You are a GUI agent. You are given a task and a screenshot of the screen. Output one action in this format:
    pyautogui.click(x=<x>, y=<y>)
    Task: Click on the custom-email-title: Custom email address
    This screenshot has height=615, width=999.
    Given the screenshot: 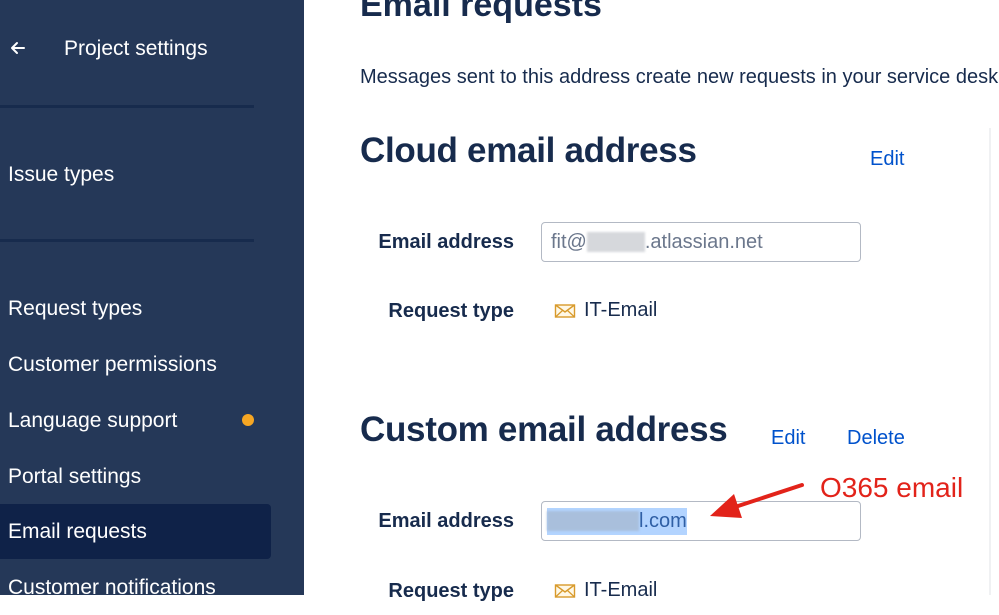 What is the action you would take?
    pyautogui.click(x=544, y=429)
    